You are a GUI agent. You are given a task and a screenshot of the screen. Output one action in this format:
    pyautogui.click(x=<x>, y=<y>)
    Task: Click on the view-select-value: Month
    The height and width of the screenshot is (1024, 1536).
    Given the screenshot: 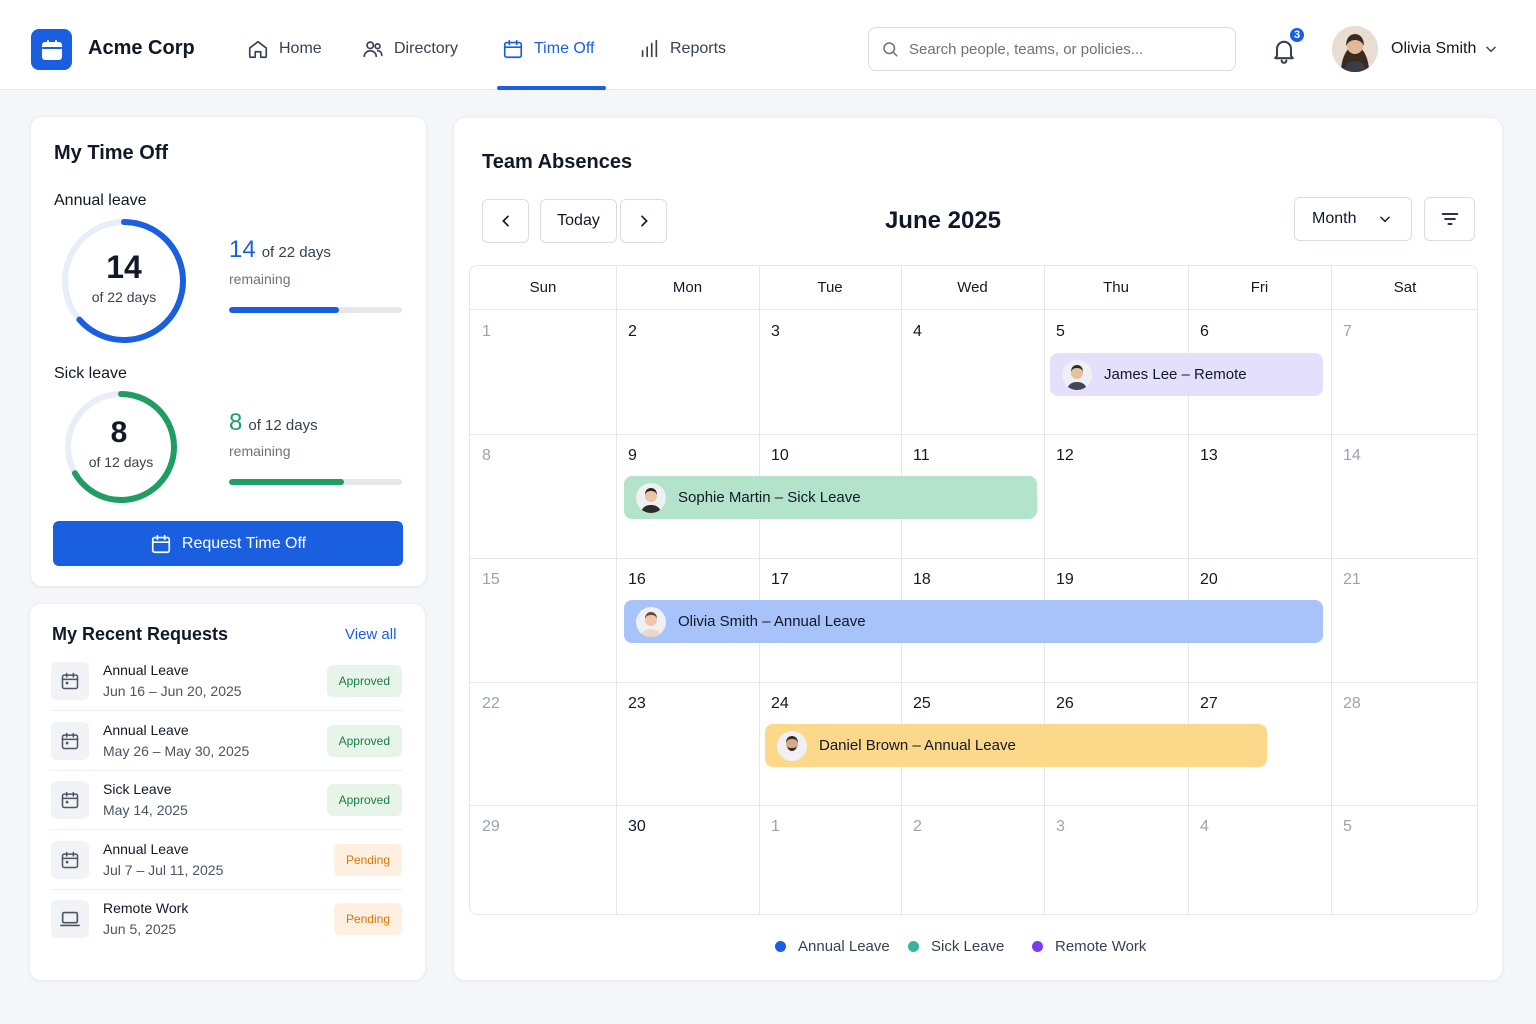 What is the action you would take?
    pyautogui.click(x=1334, y=218)
    